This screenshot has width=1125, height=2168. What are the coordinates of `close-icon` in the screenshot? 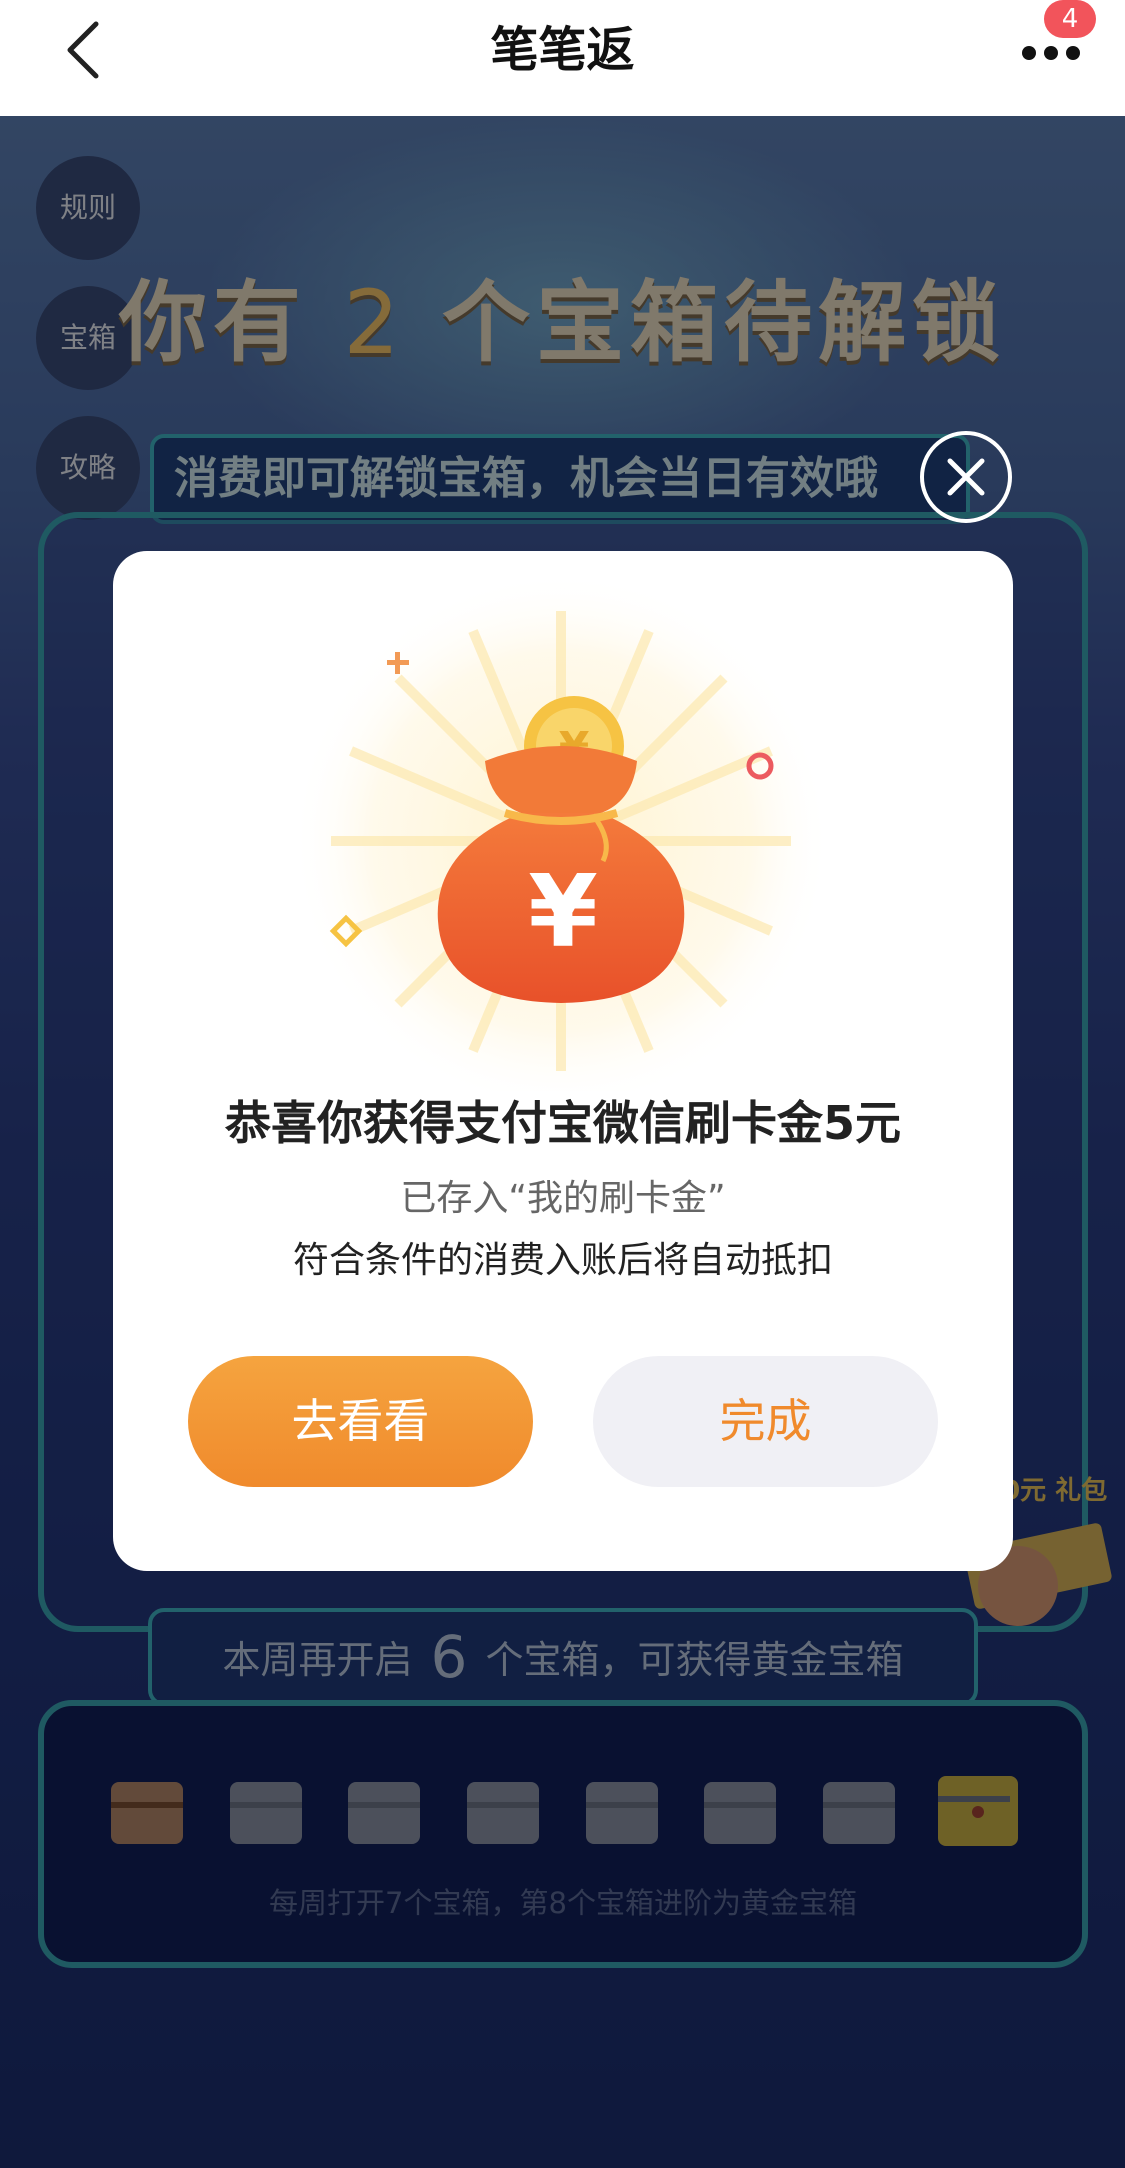 It's located at (966, 477).